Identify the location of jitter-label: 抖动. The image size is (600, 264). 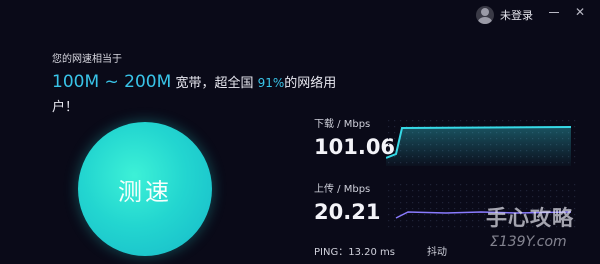
(437, 252).